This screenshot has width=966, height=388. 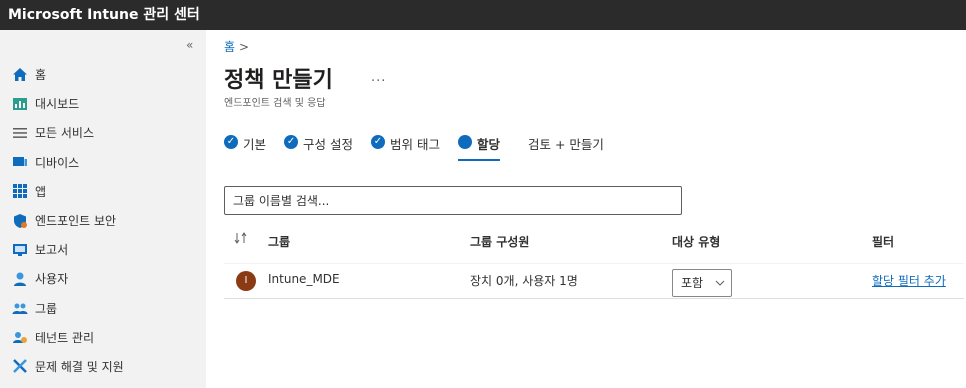 I want to click on sidebar-item-label: 모든 서비스, so click(x=65, y=133).